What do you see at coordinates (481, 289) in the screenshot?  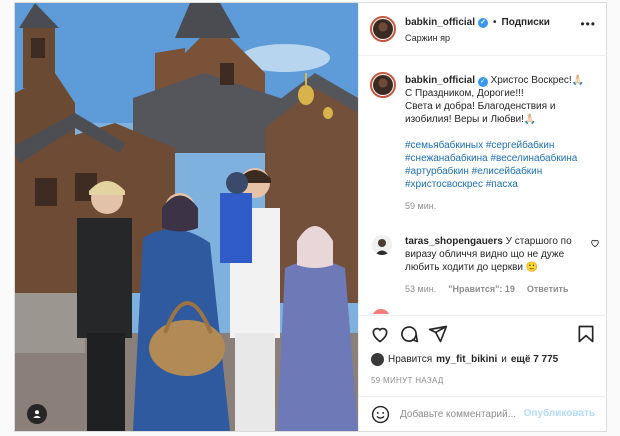 I see `comment-likes: "Нравится": 19` at bounding box center [481, 289].